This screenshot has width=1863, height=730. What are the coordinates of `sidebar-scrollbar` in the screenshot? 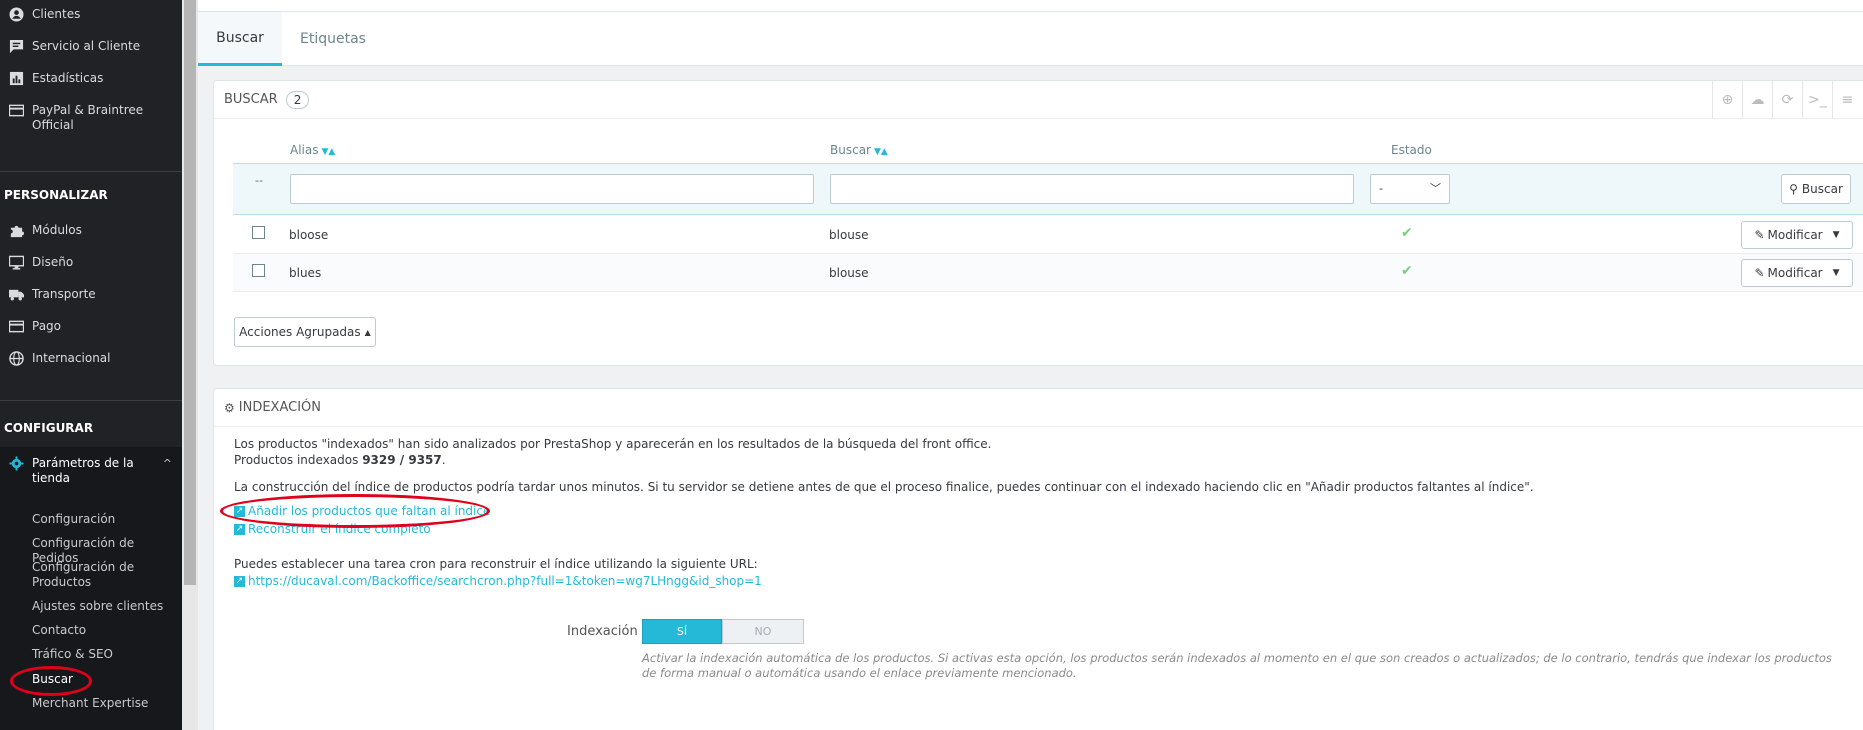 It's located at (190, 365).